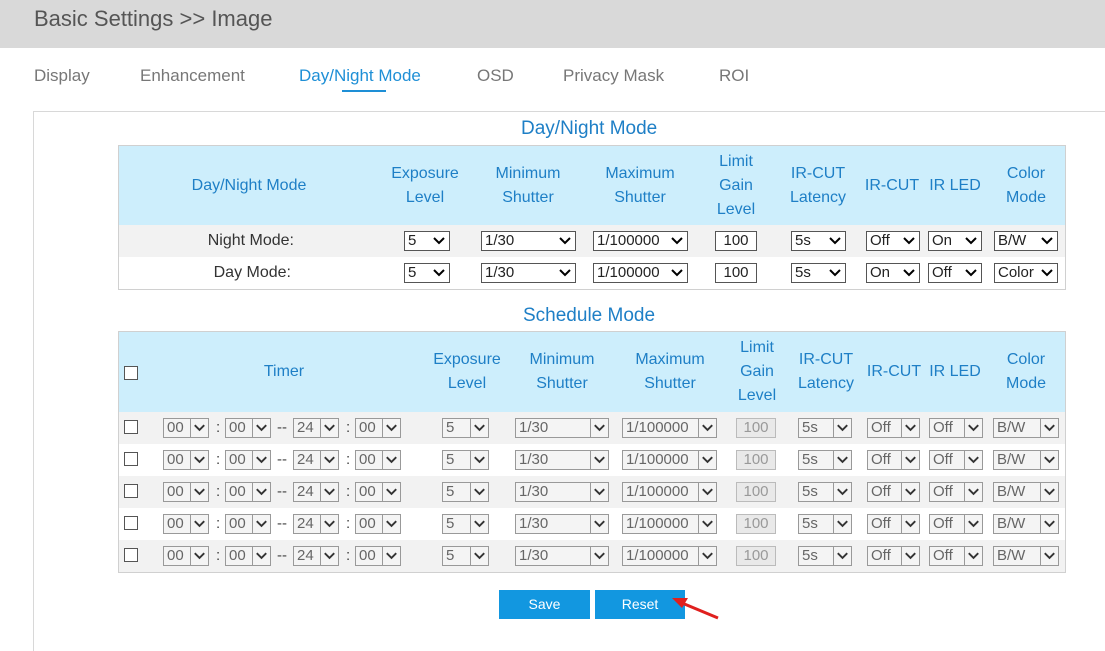  Describe the element at coordinates (893, 273) in the screenshot. I see `day-ir-cut-select: On` at that location.